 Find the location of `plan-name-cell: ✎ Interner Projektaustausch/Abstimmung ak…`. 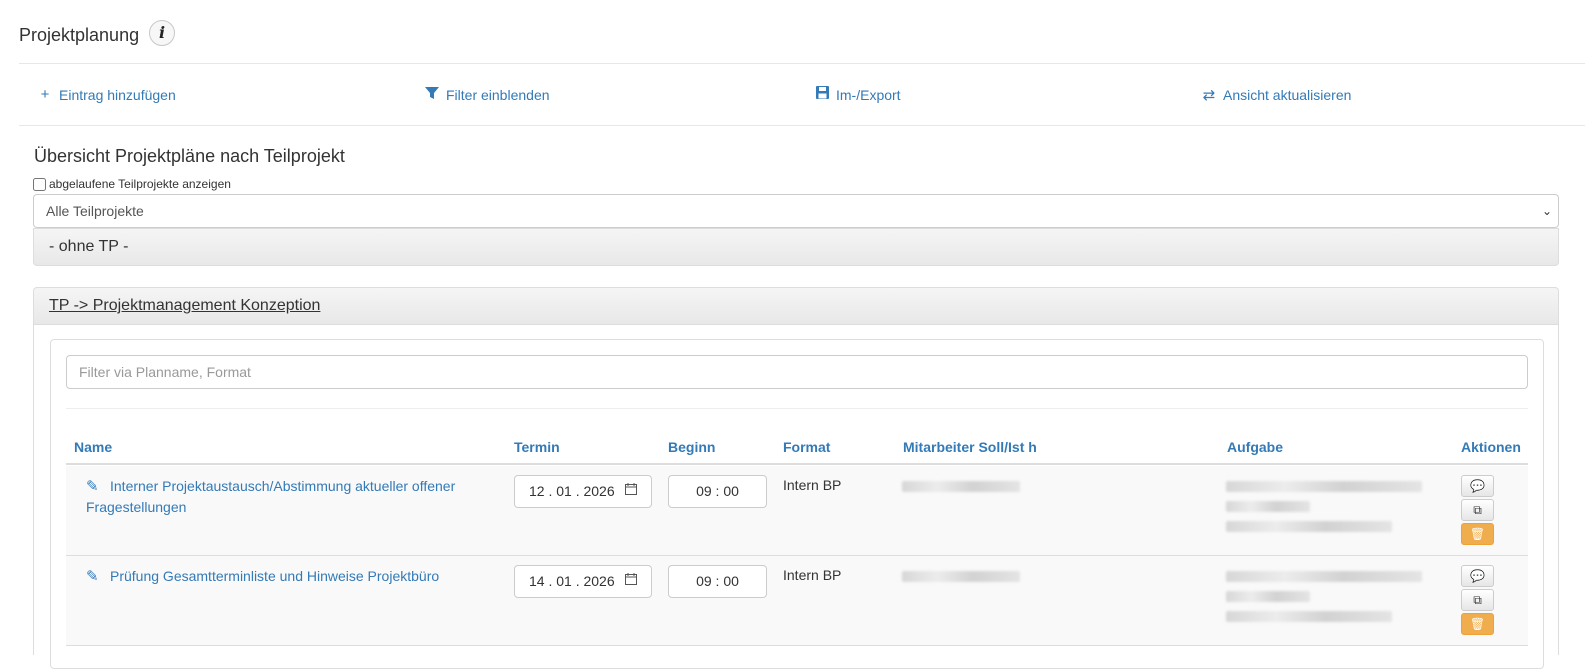

plan-name-cell: ✎ Interner Projektaustausch/Abstimmung ak… is located at coordinates (291, 496).